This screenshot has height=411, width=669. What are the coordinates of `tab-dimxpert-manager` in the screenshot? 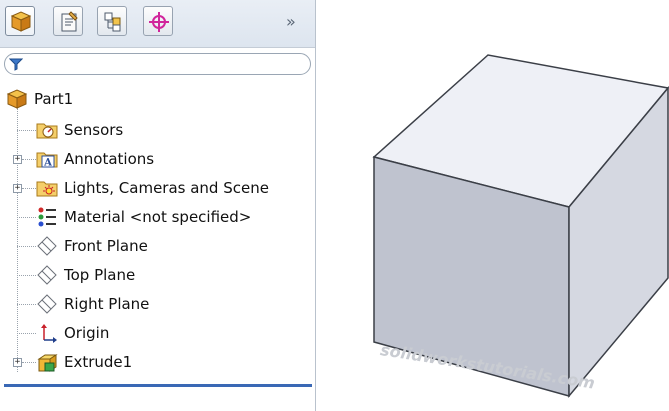 It's located at (158, 21).